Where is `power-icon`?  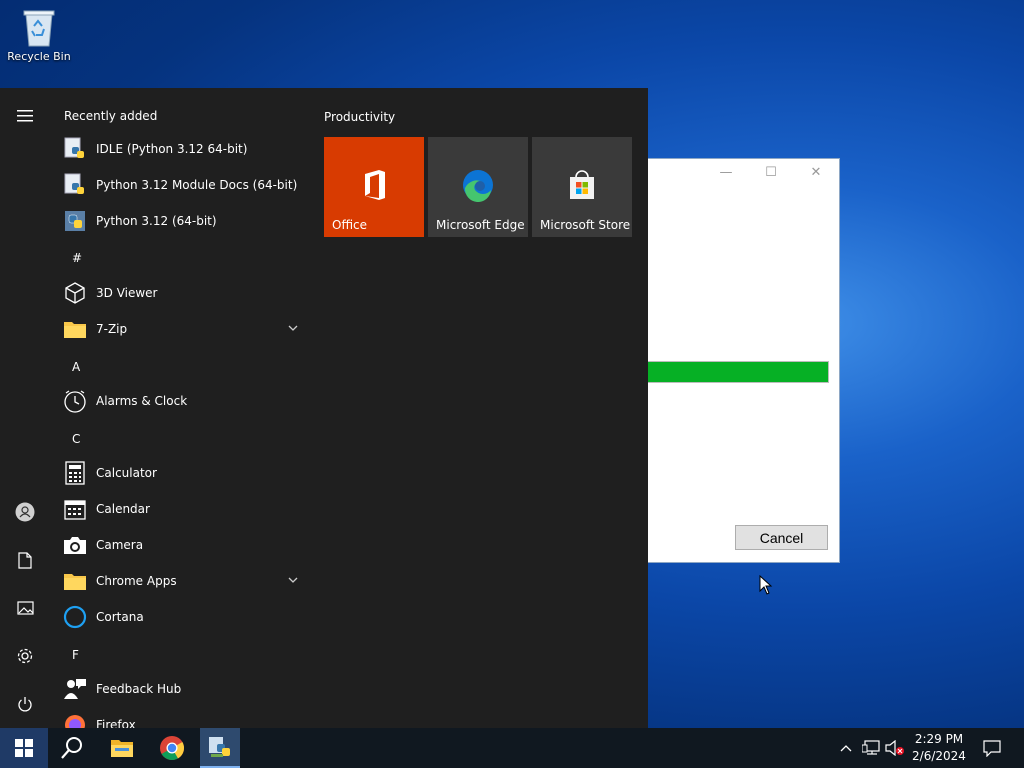 power-icon is located at coordinates (25, 704).